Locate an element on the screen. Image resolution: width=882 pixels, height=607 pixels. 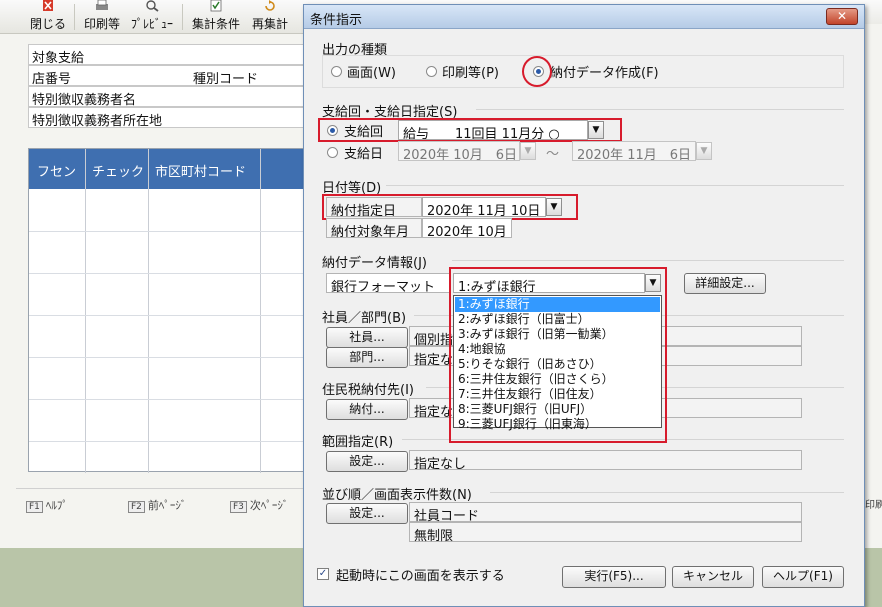
target-month-value: 2020年 10月 is located at coordinates (467, 229).